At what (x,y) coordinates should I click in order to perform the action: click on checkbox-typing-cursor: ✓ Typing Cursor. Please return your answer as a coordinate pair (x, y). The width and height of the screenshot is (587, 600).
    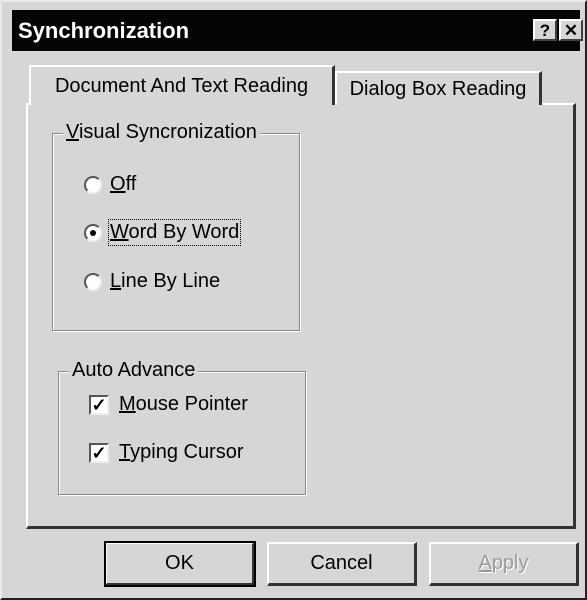
    Looking at the image, I should click on (166, 452).